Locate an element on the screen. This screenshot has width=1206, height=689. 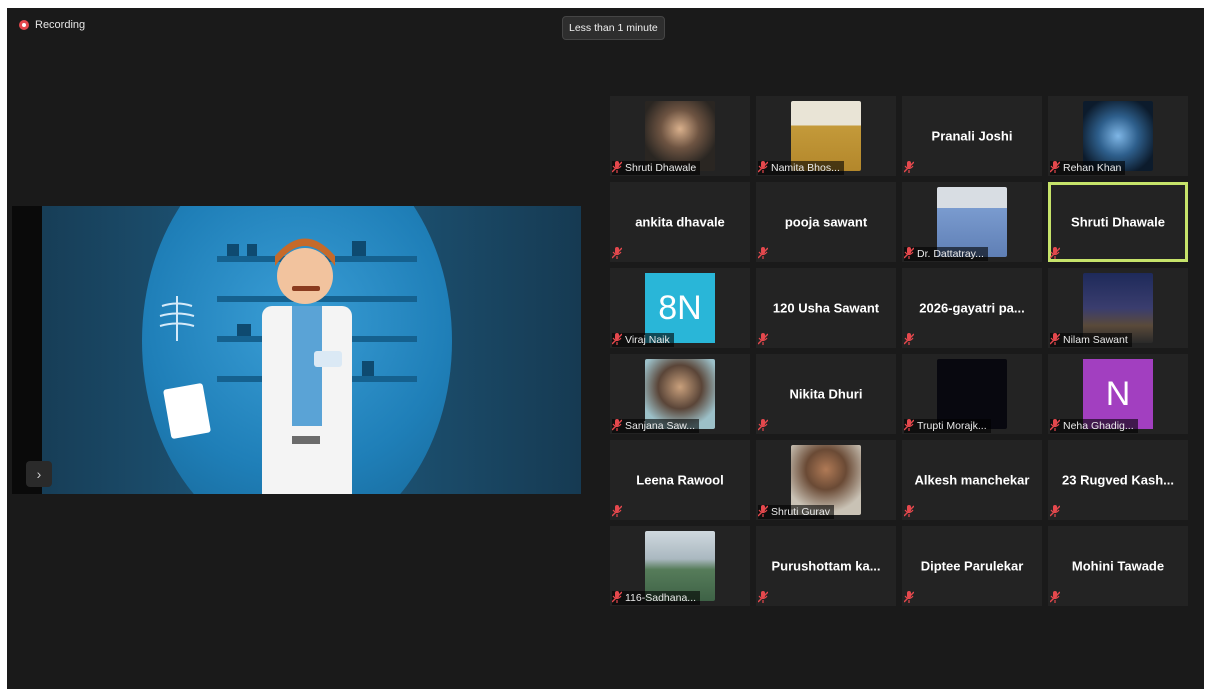
participant-tile: Pranali Joshi is located at coordinates (972, 136).